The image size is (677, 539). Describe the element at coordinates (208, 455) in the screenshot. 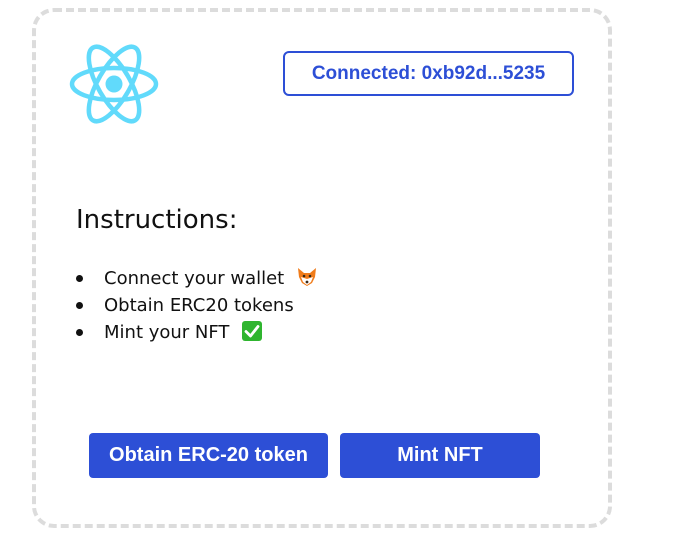

I see `obtain-erc20-button: Obtain ERC-20 token` at that location.